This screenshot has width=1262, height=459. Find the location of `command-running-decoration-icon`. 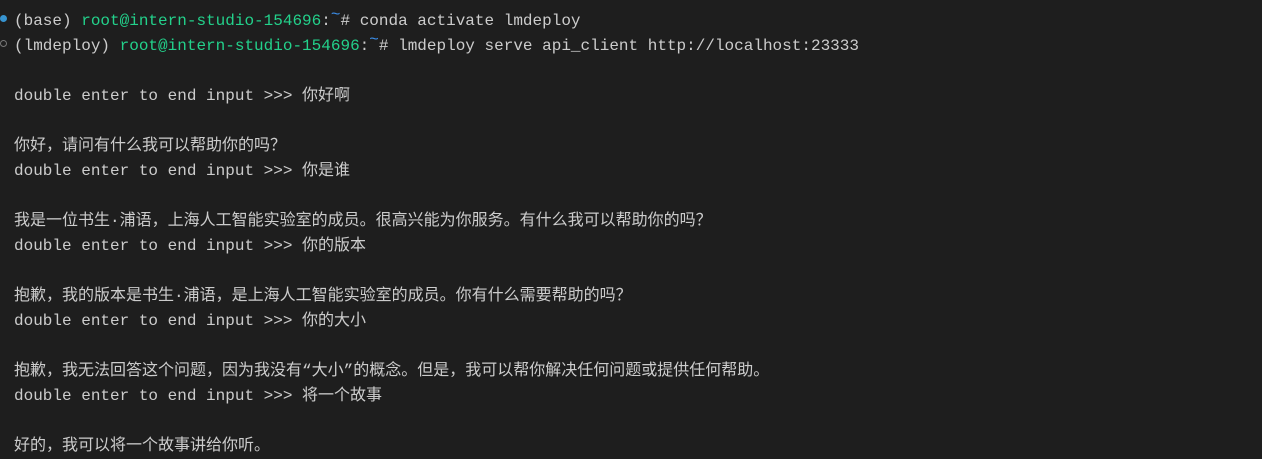

command-running-decoration-icon is located at coordinates (3, 43).